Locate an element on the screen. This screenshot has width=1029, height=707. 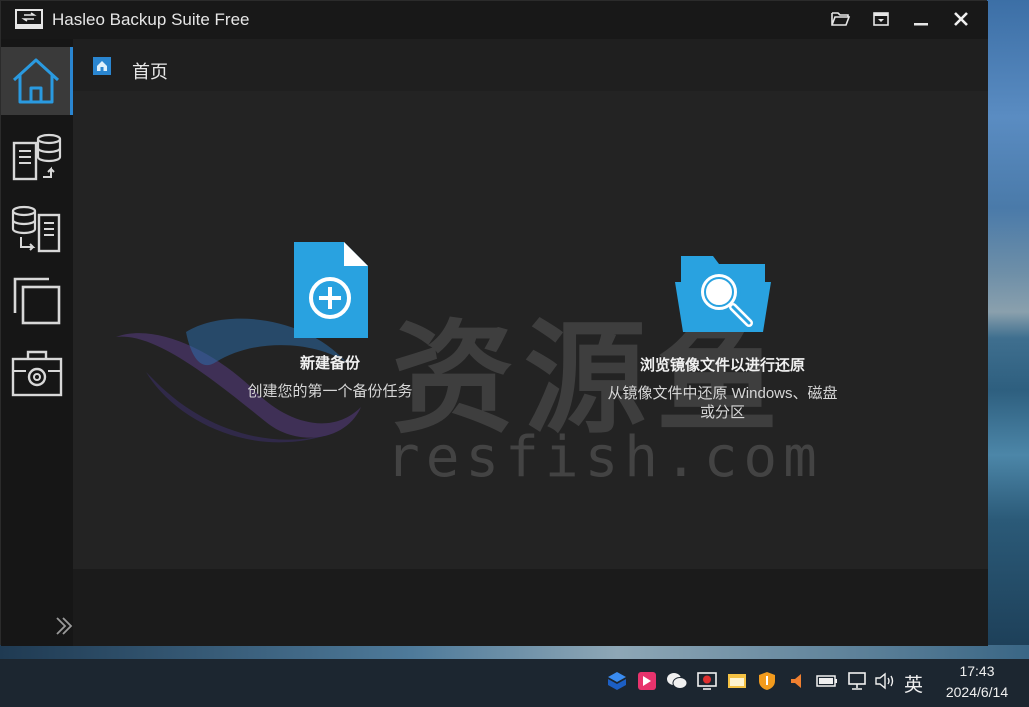
tray-shield is located at coordinates (767, 681).